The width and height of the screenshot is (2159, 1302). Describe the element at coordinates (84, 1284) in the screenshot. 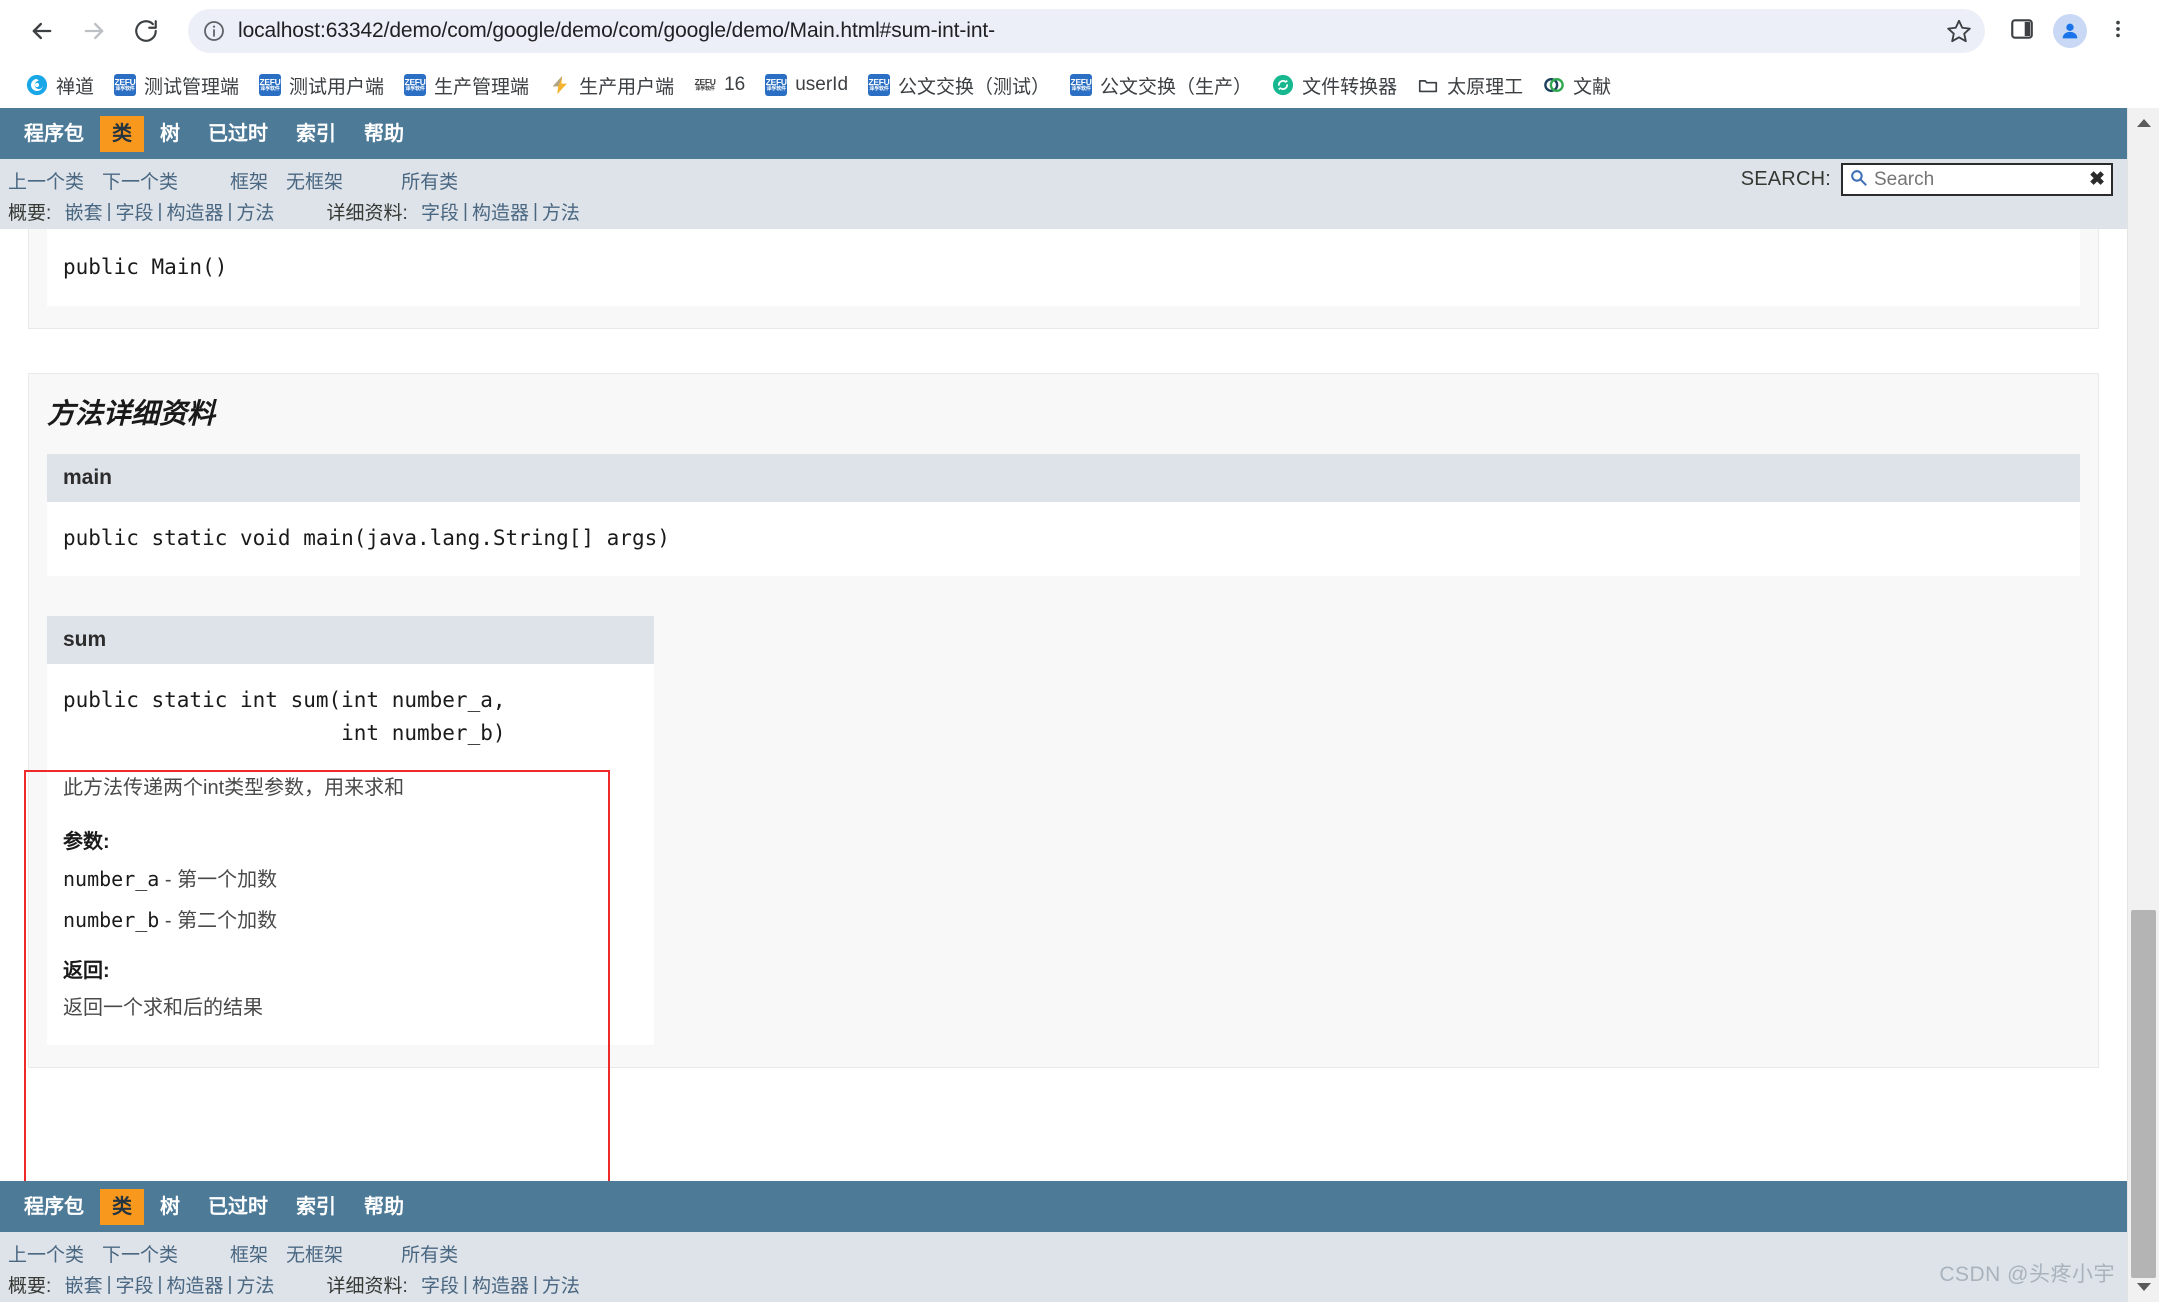

I see `summary-nested-link-bottom: 嵌套` at that location.